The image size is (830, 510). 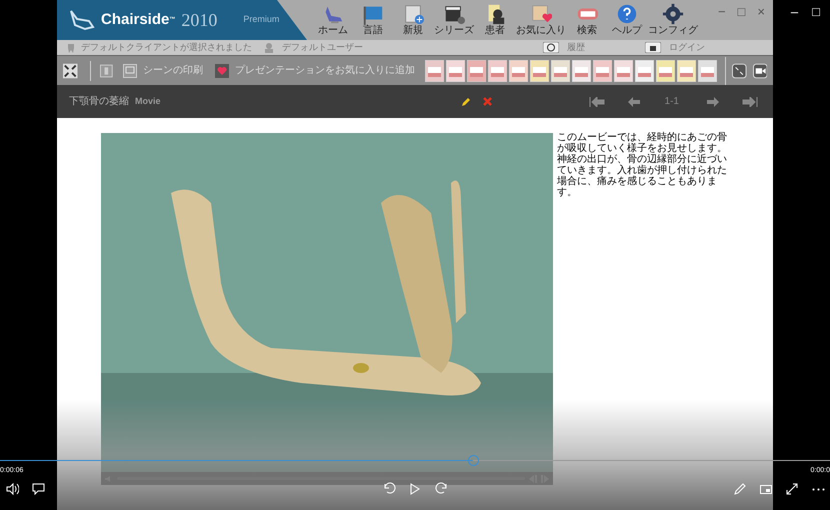 I want to click on last-page-icon, so click(x=750, y=101).